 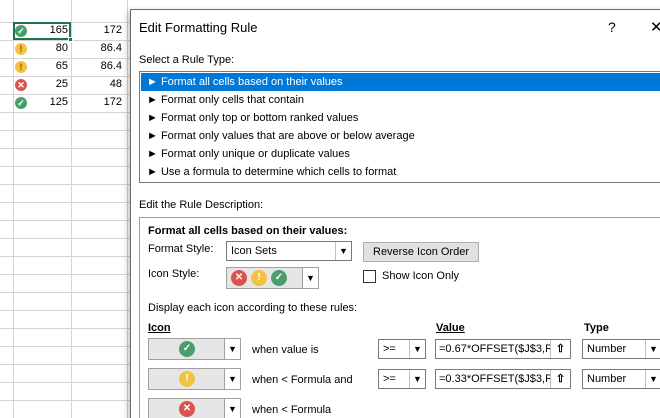 What do you see at coordinates (187, 60) in the screenshot?
I see `select-rule-type-label: Select a Rule Type:` at bounding box center [187, 60].